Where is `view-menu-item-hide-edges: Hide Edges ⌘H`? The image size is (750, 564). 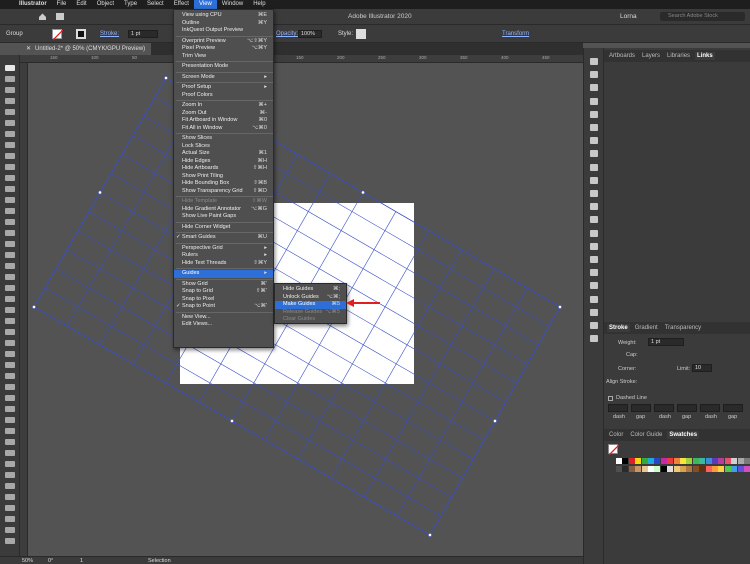 view-menu-item-hide-edges: Hide Edges ⌘H is located at coordinates (223, 162).